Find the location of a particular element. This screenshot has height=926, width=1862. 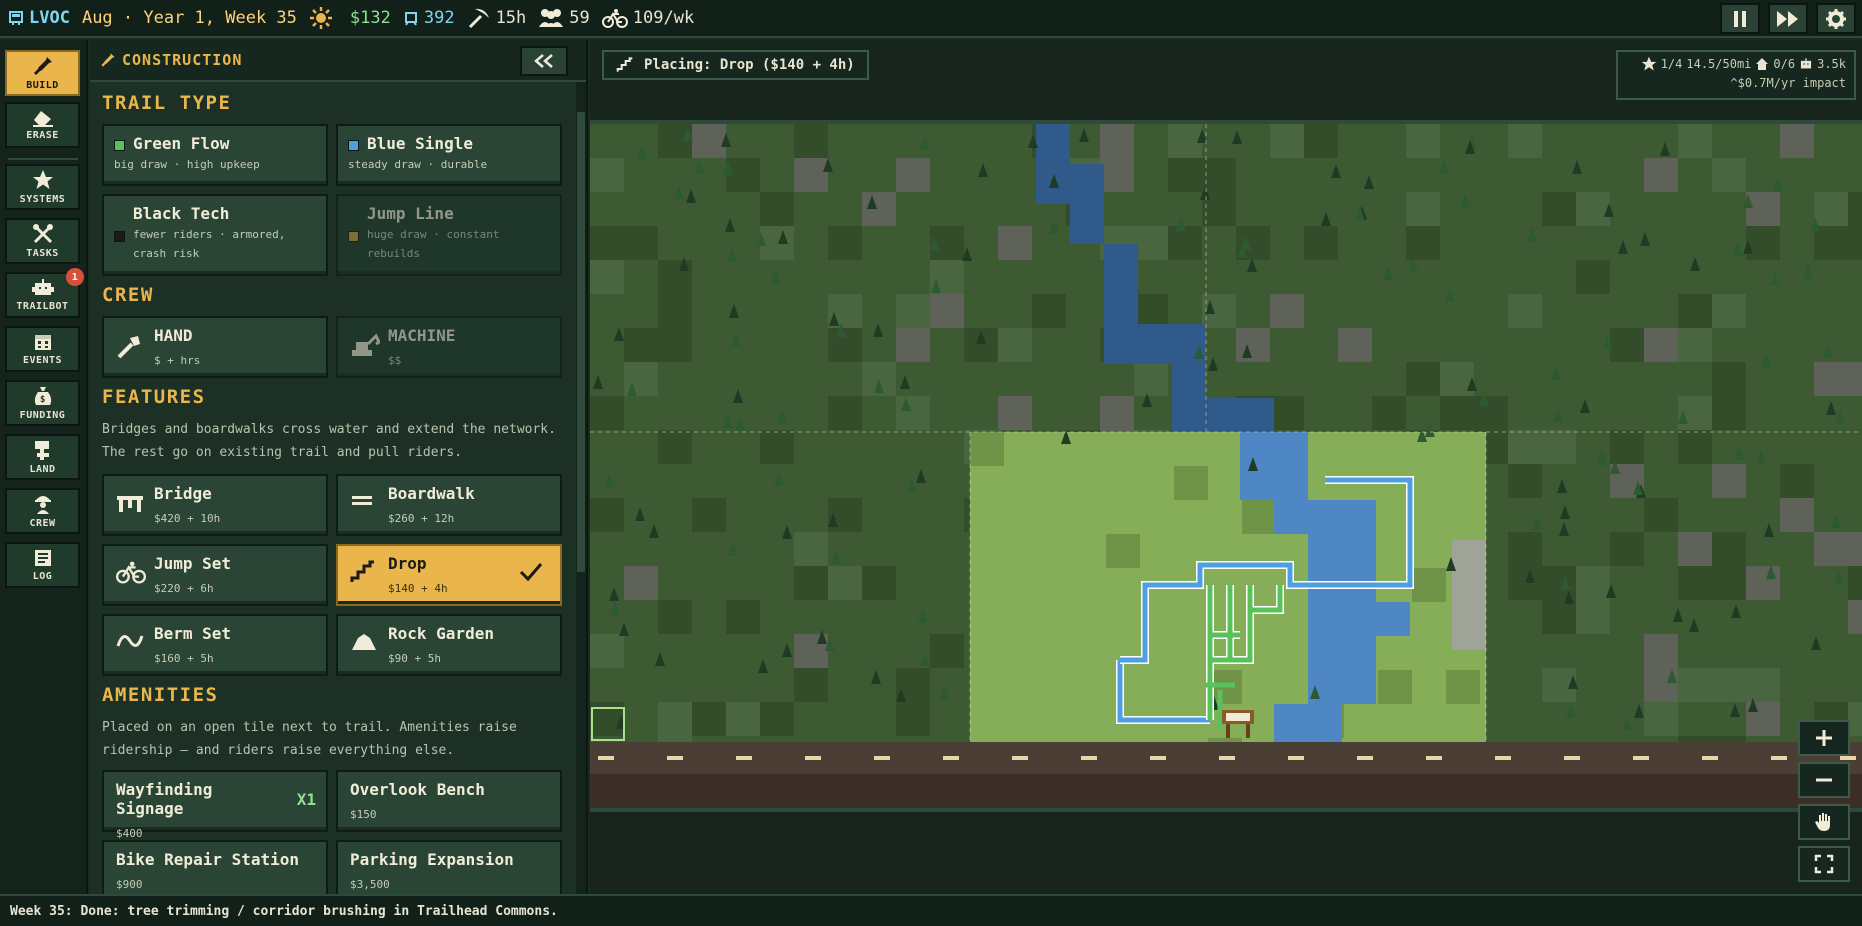

pause-button is located at coordinates (1740, 18).